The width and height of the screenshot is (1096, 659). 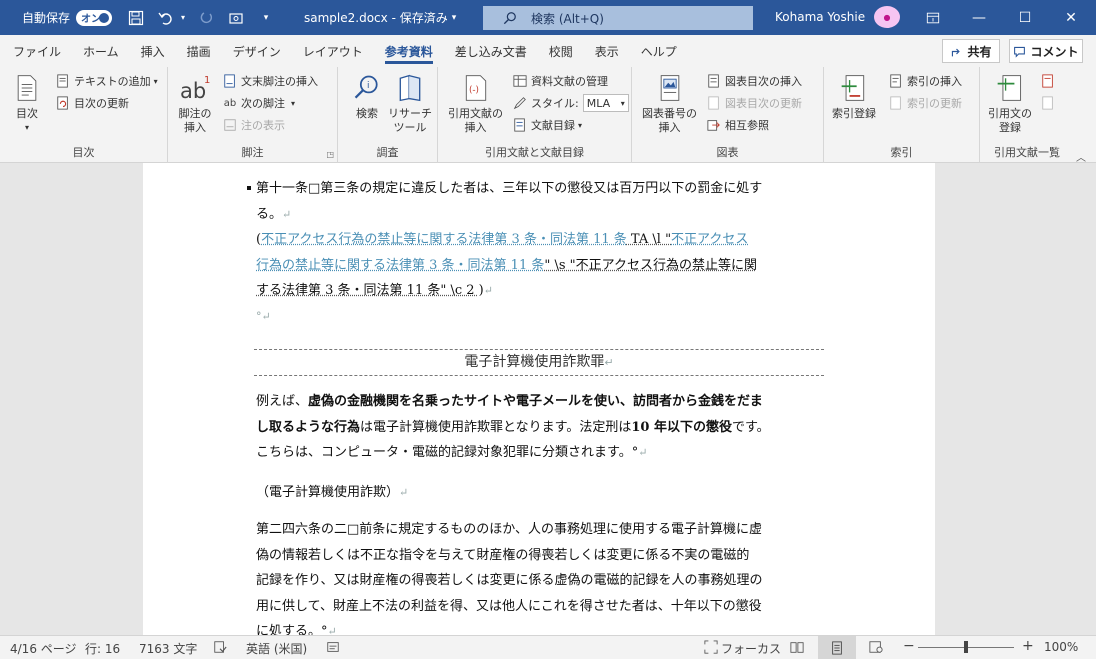 What do you see at coordinates (444, 239) in the screenshot?
I see `citation-link-1: 不正アクセス行為の禁止等に関する法律第 3 条・同法第 11 条` at bounding box center [444, 239].